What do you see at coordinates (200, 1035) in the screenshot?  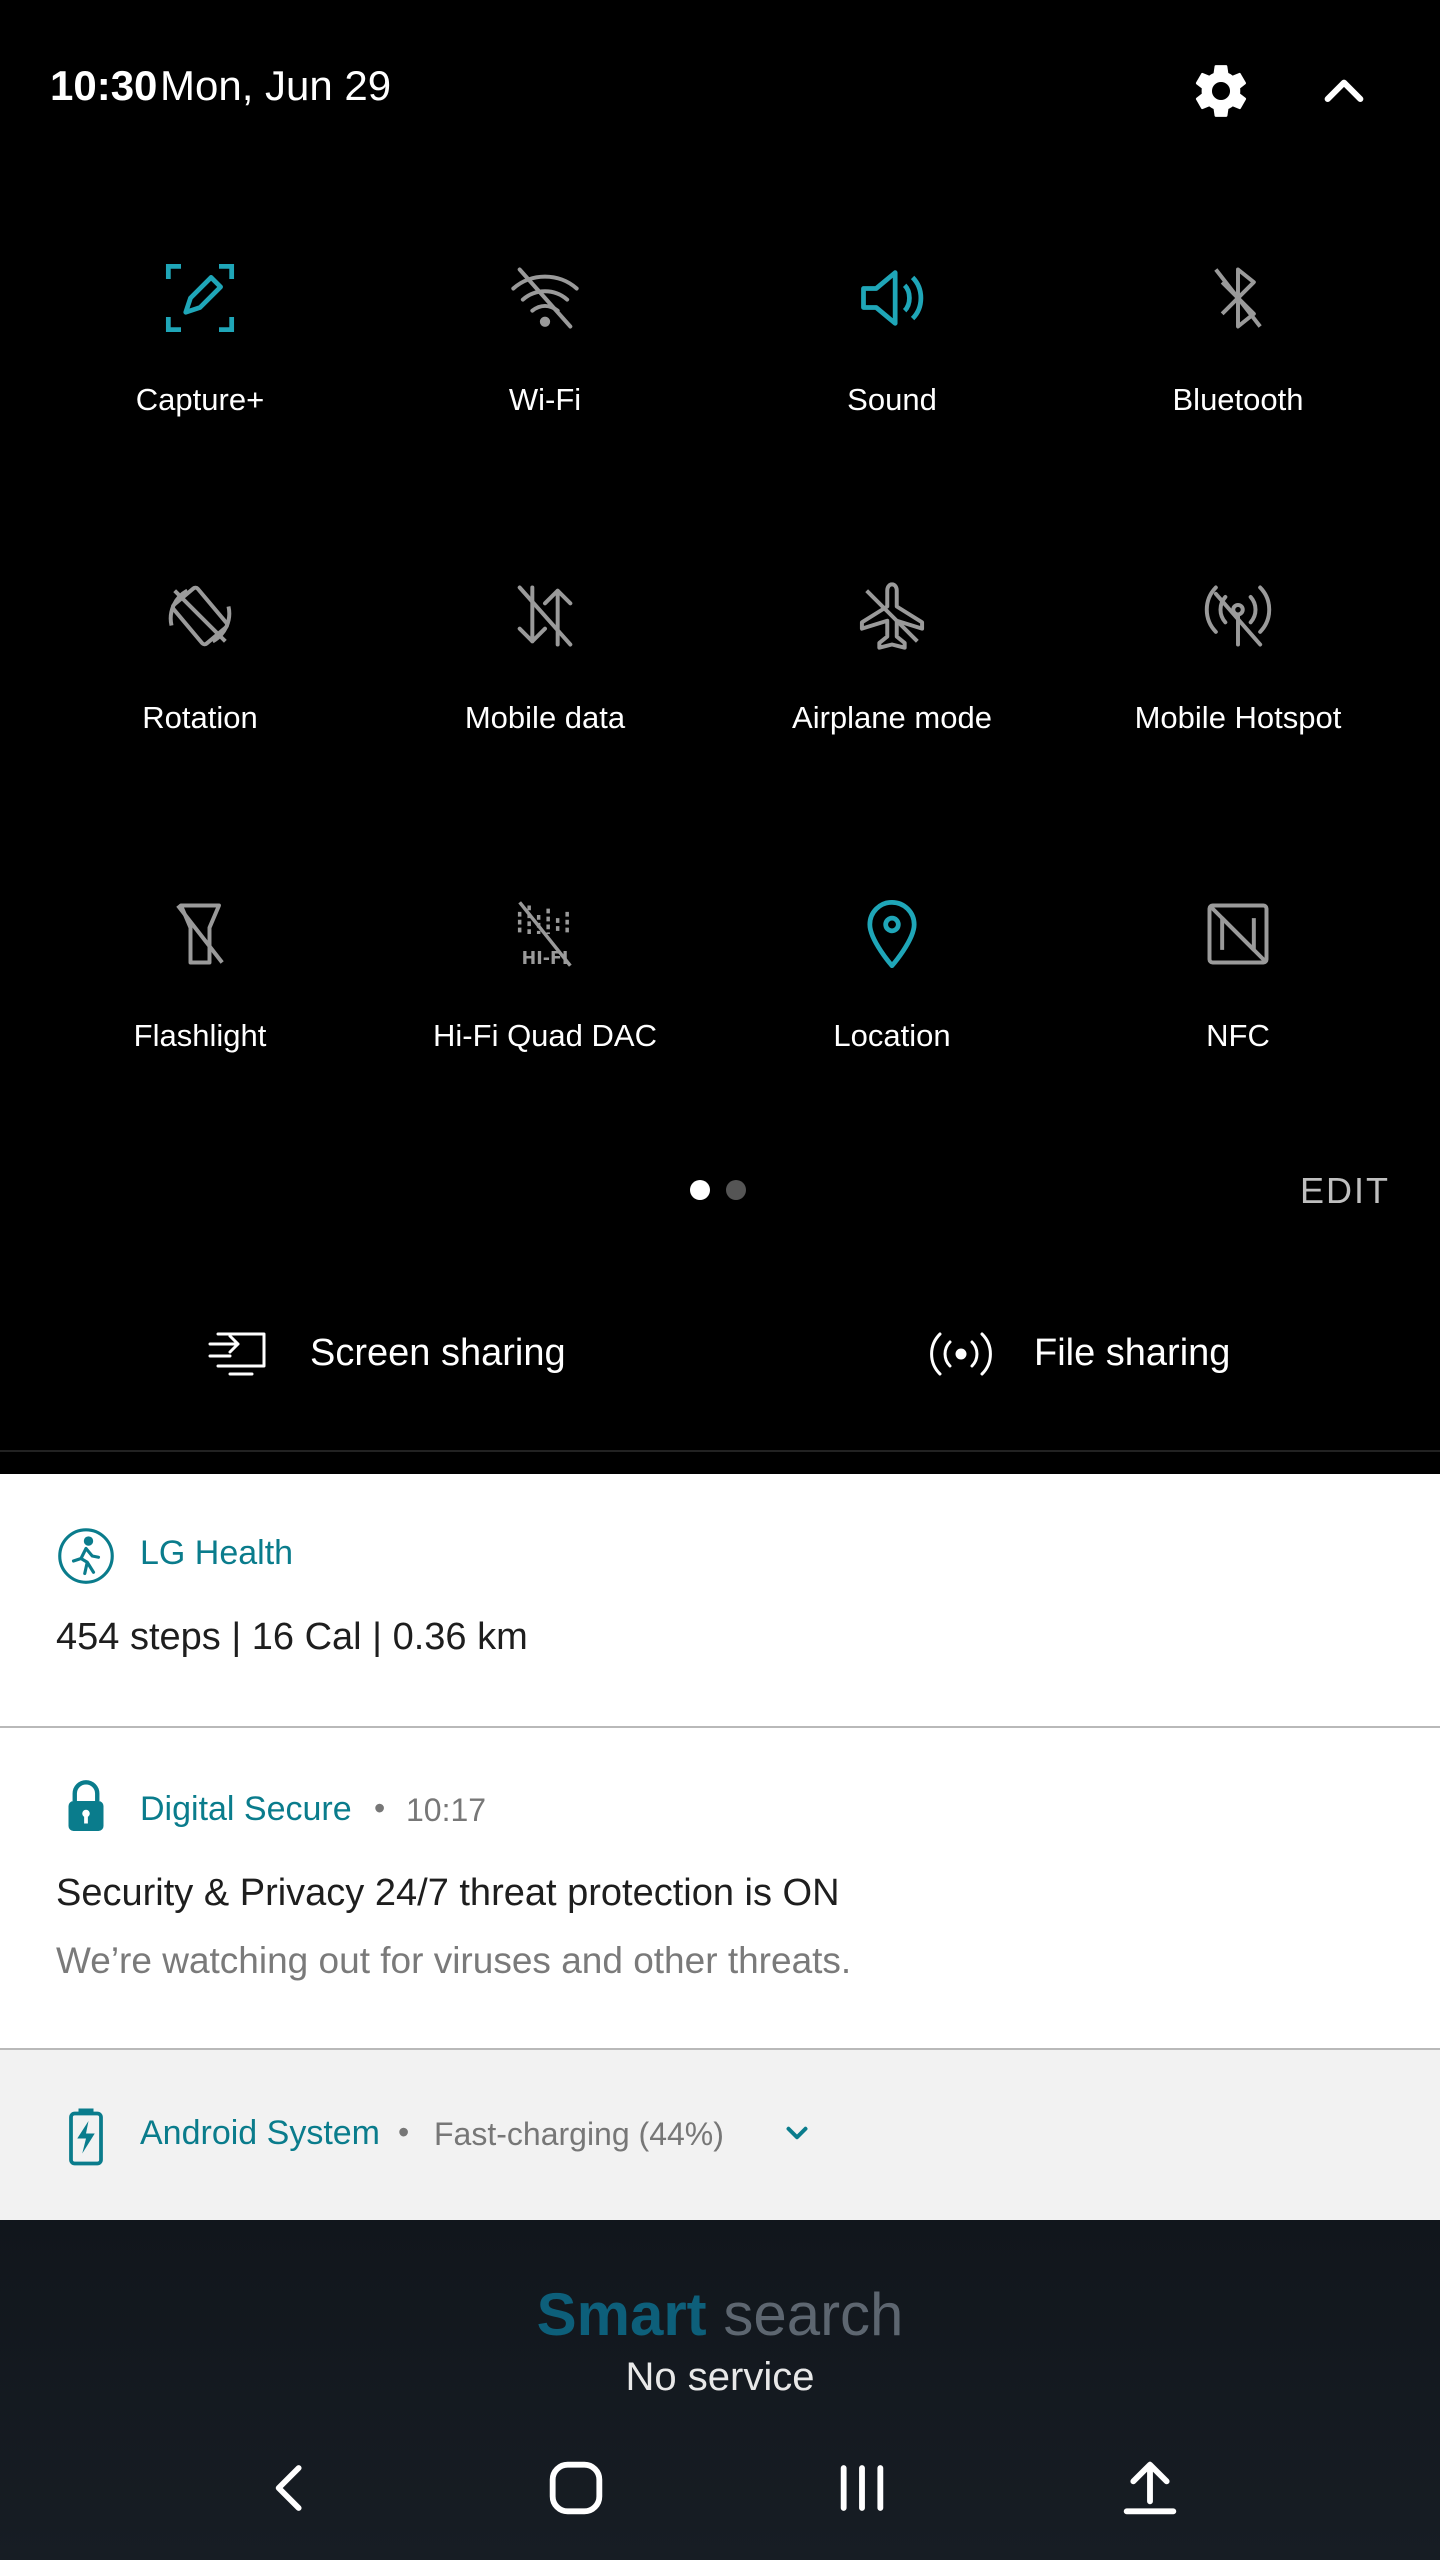 I see `tile-label: Flashlight` at bounding box center [200, 1035].